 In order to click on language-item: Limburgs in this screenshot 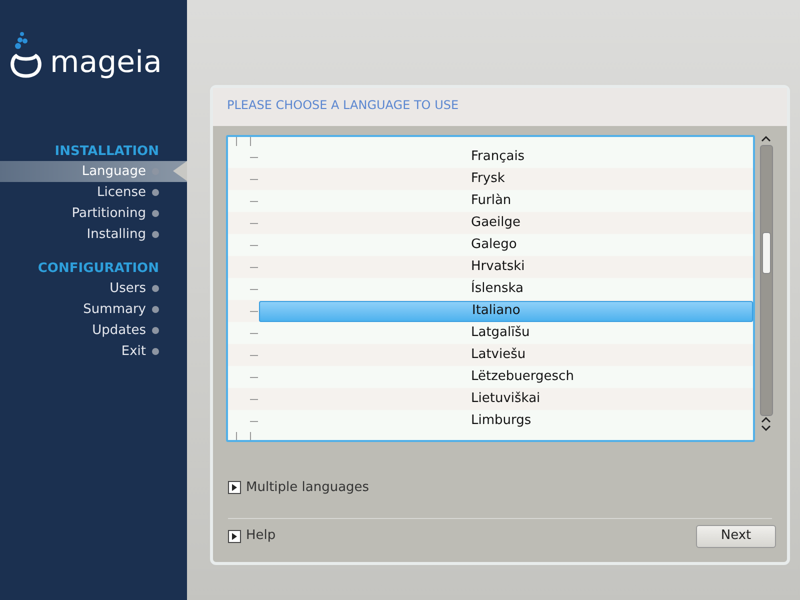, I will do `click(506, 421)`.